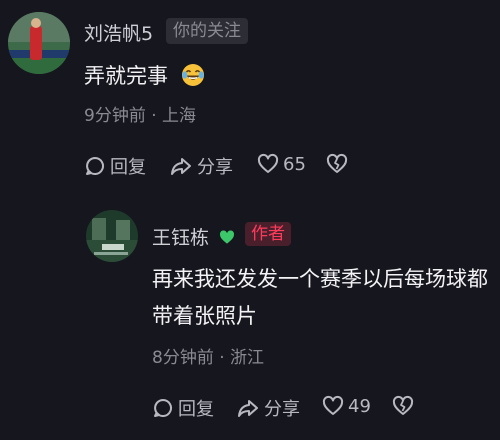 Image resolution: width=500 pixels, height=440 pixels. Describe the element at coordinates (204, 316) in the screenshot. I see `reply-text-line-2: 带着张照片` at that location.